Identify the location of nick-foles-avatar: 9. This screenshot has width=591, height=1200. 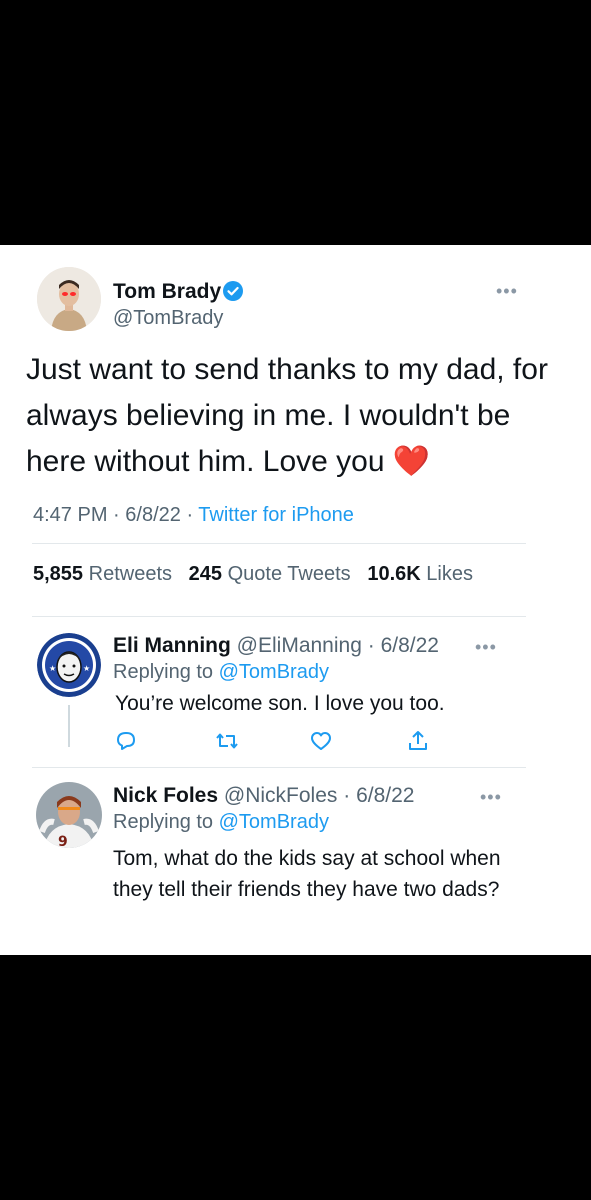
(69, 815).